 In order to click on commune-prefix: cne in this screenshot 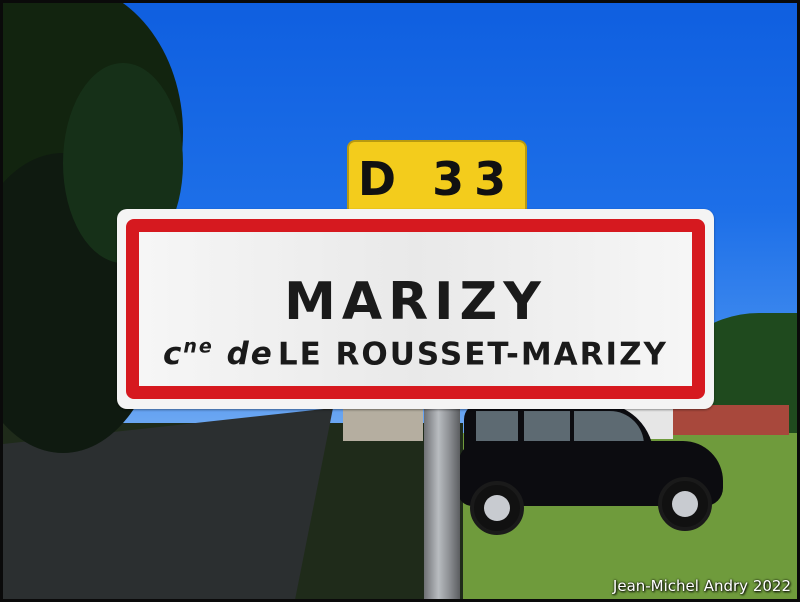, I will do `click(188, 354)`.